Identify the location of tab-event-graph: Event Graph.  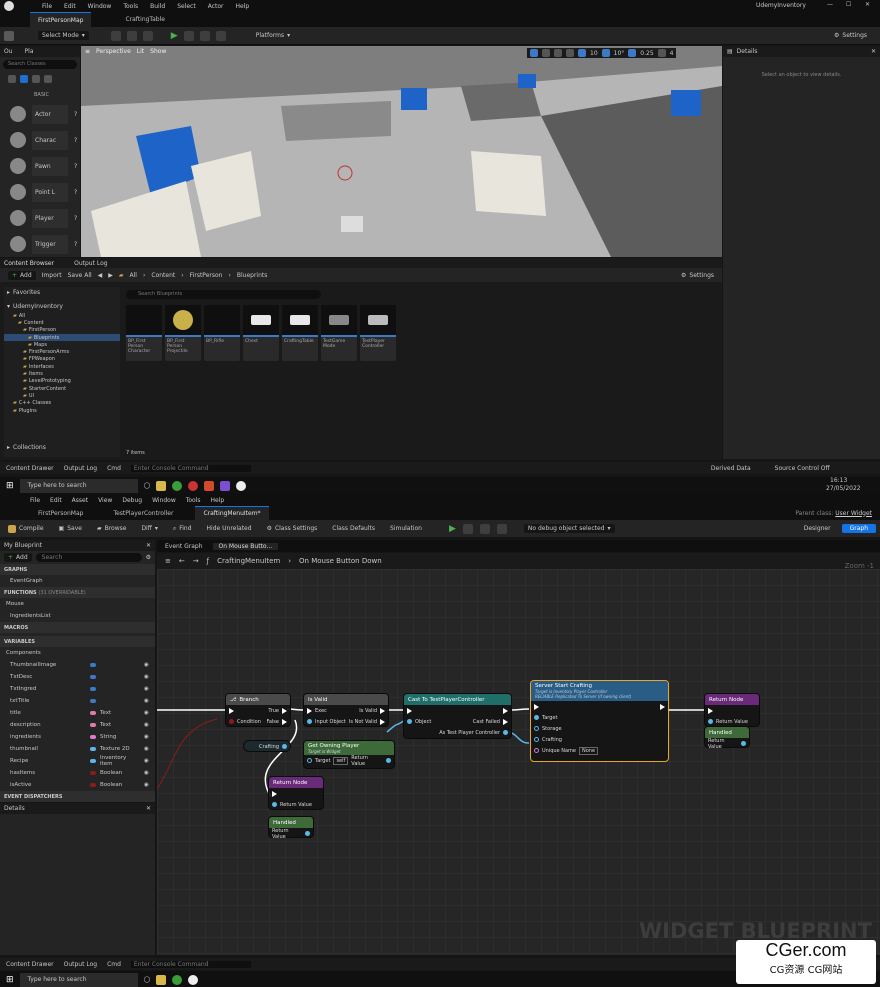
(184, 546).